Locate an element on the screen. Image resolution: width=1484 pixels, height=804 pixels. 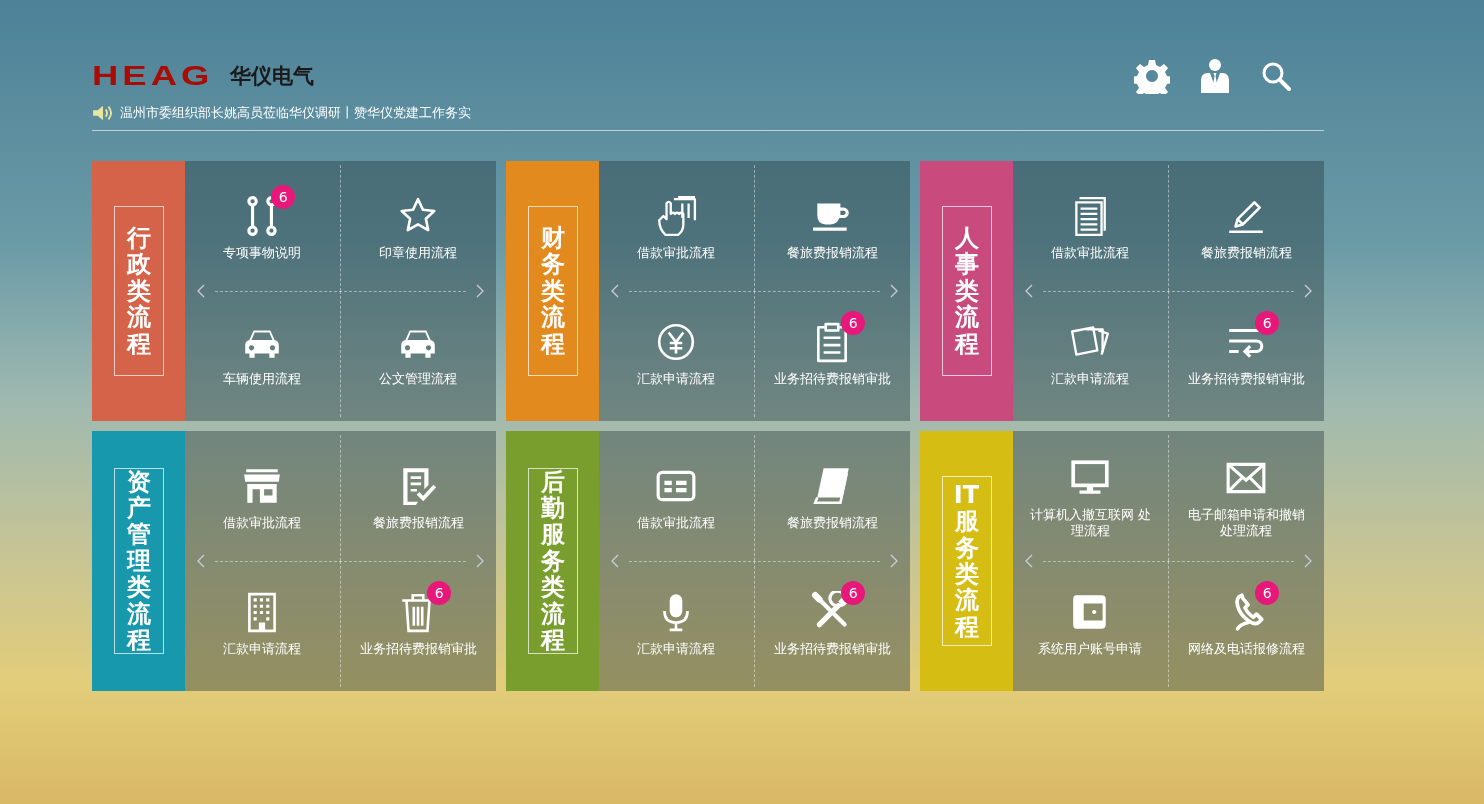
hand-card-icon is located at coordinates (676, 216).